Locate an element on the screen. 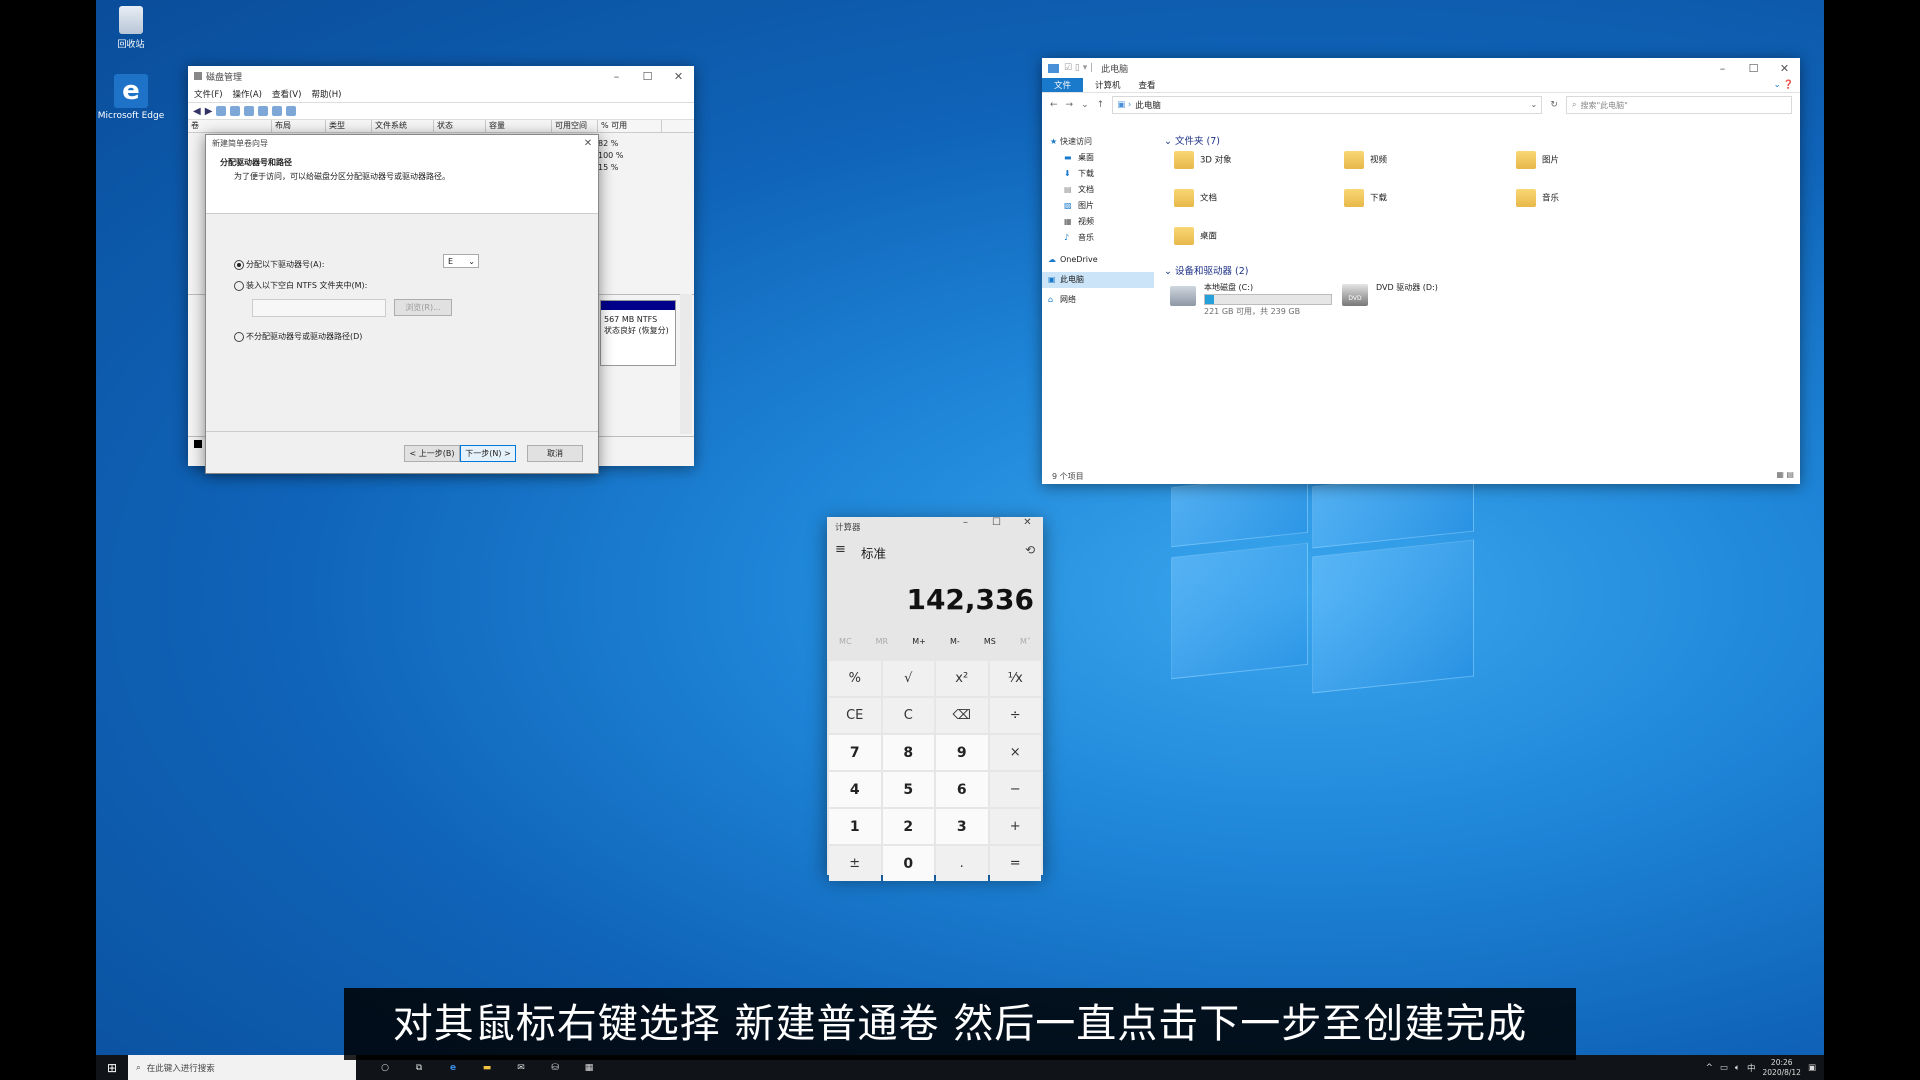 This screenshot has height=1080, width=1920. nav-item-downloads: ⬇ 下载 is located at coordinates (1098, 174).